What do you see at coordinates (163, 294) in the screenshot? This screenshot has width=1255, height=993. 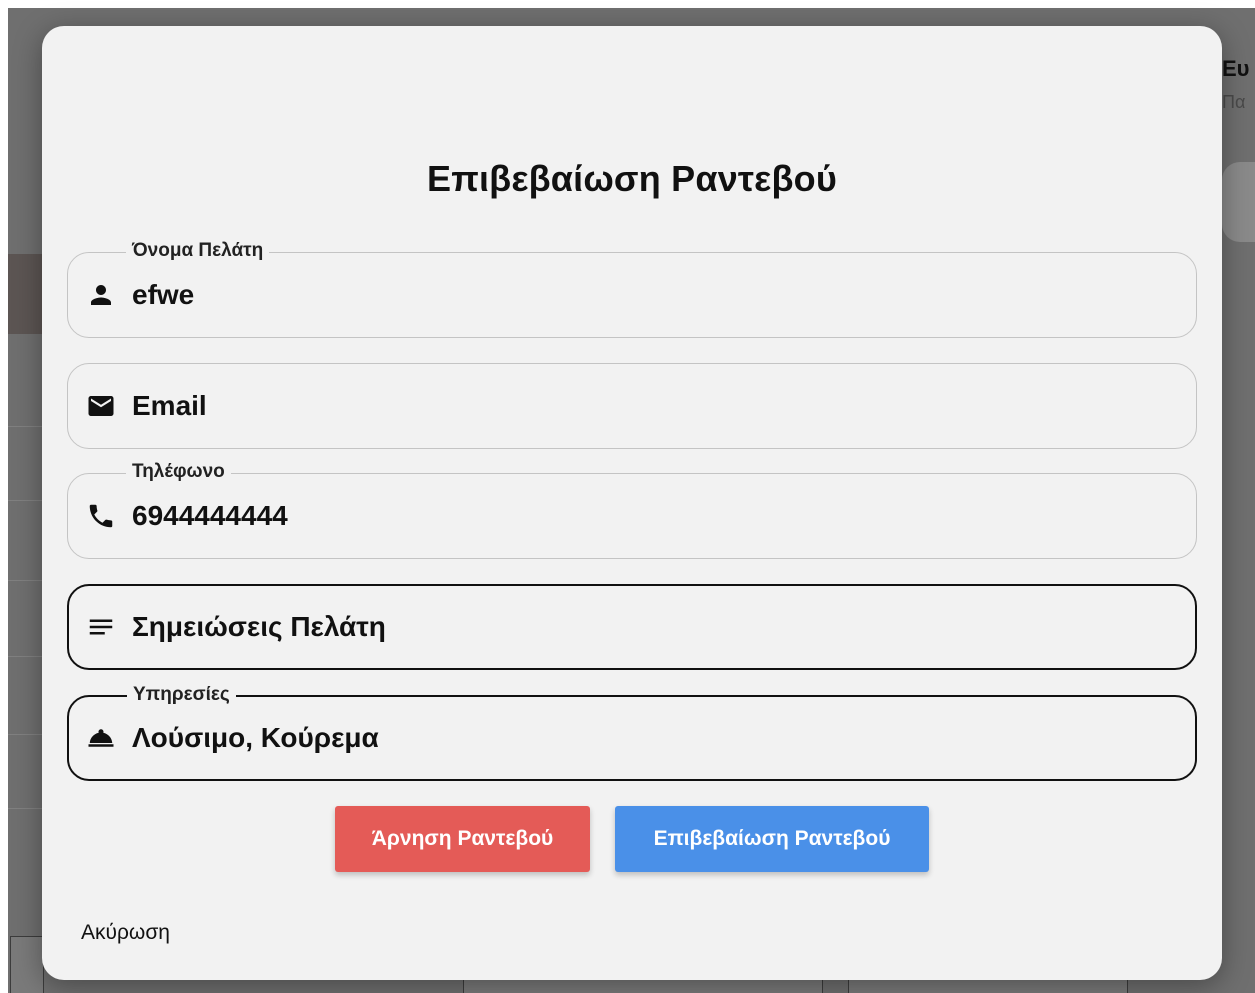 I see `customer-name-value: efwe` at bounding box center [163, 294].